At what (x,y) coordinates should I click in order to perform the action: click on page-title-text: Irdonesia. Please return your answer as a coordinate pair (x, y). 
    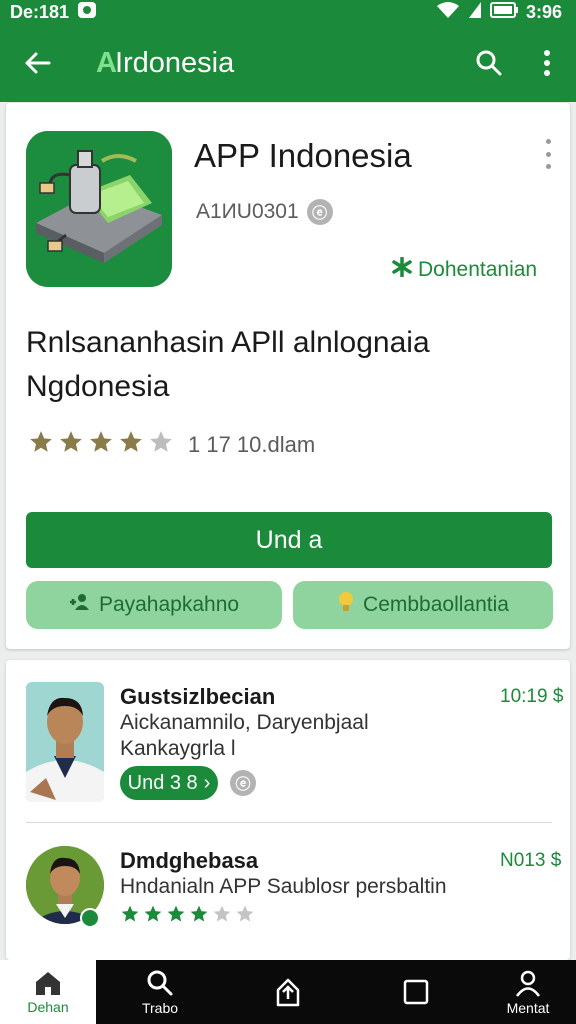
    Looking at the image, I should click on (174, 62).